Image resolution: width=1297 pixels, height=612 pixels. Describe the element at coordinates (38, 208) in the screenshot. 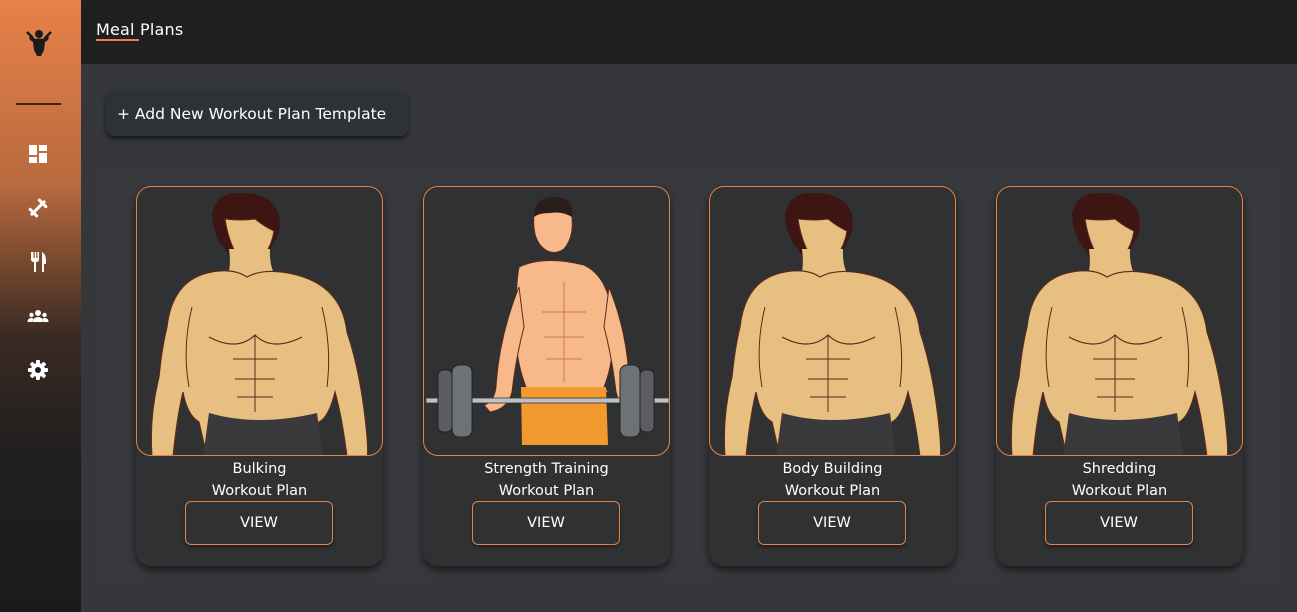

I see `dumbbell-icon` at that location.